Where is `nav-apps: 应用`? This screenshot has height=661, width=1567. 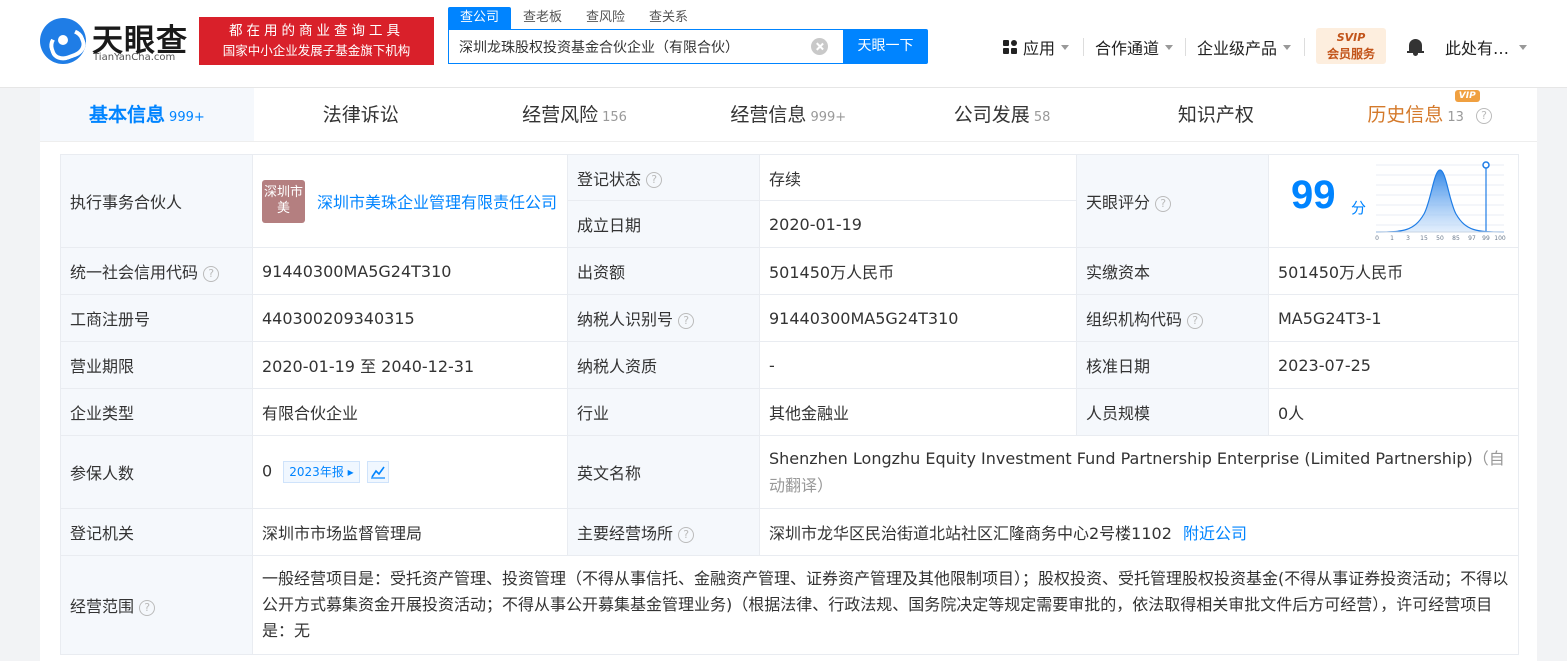 nav-apps: 应用 is located at coordinates (1036, 47).